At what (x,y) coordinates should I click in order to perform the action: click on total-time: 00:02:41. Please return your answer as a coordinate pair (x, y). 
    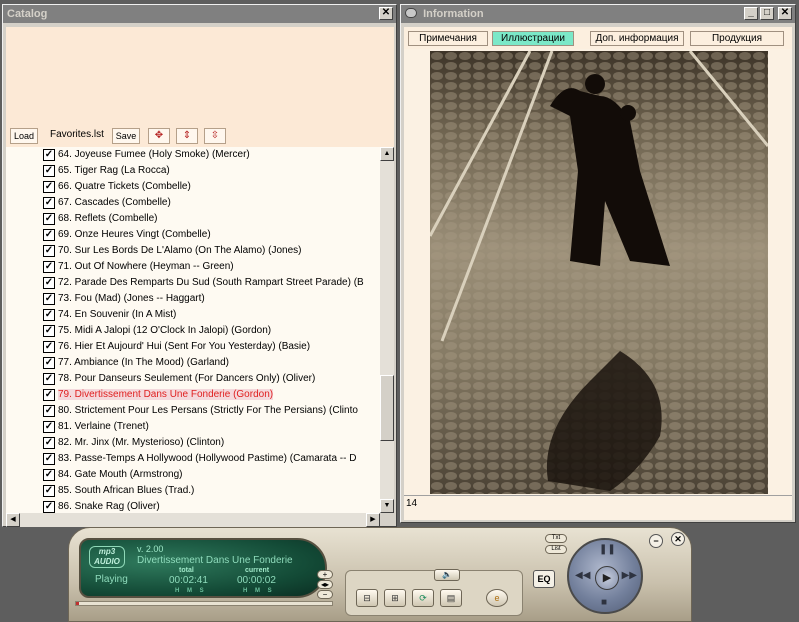
    Looking at the image, I should click on (188, 580).